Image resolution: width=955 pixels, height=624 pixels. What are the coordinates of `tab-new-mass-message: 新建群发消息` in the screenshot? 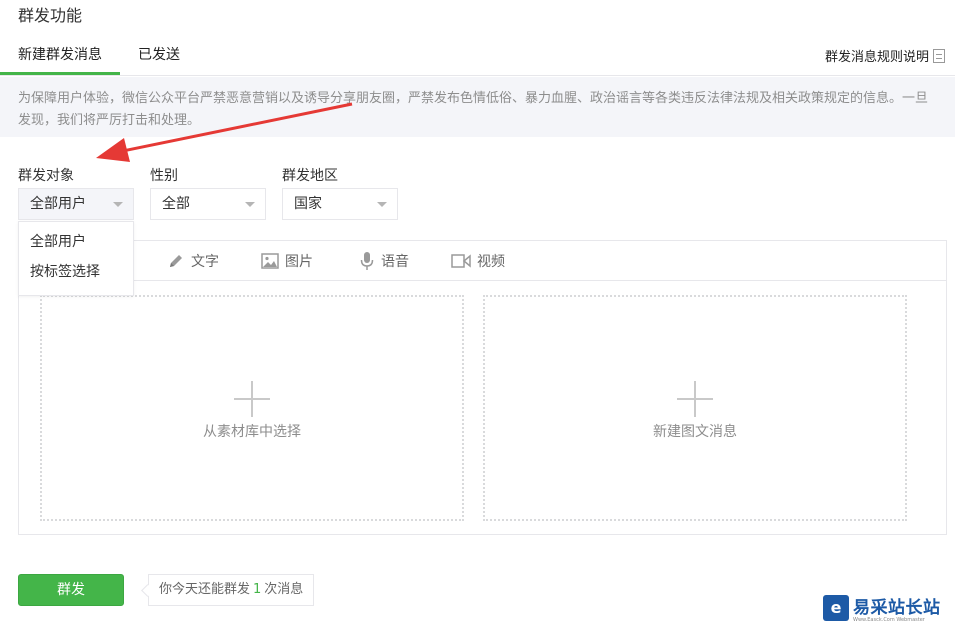 It's located at (60, 54).